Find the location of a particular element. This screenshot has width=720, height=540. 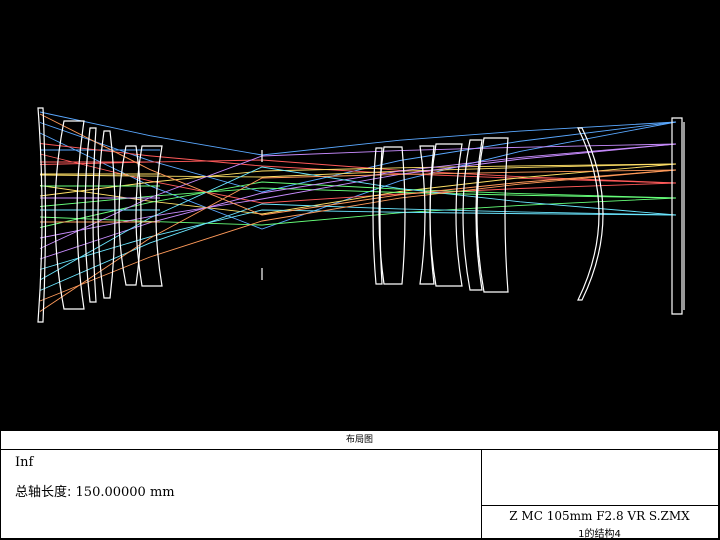

total-length: 总轴长度: 150.00000 mm is located at coordinates (95, 490).